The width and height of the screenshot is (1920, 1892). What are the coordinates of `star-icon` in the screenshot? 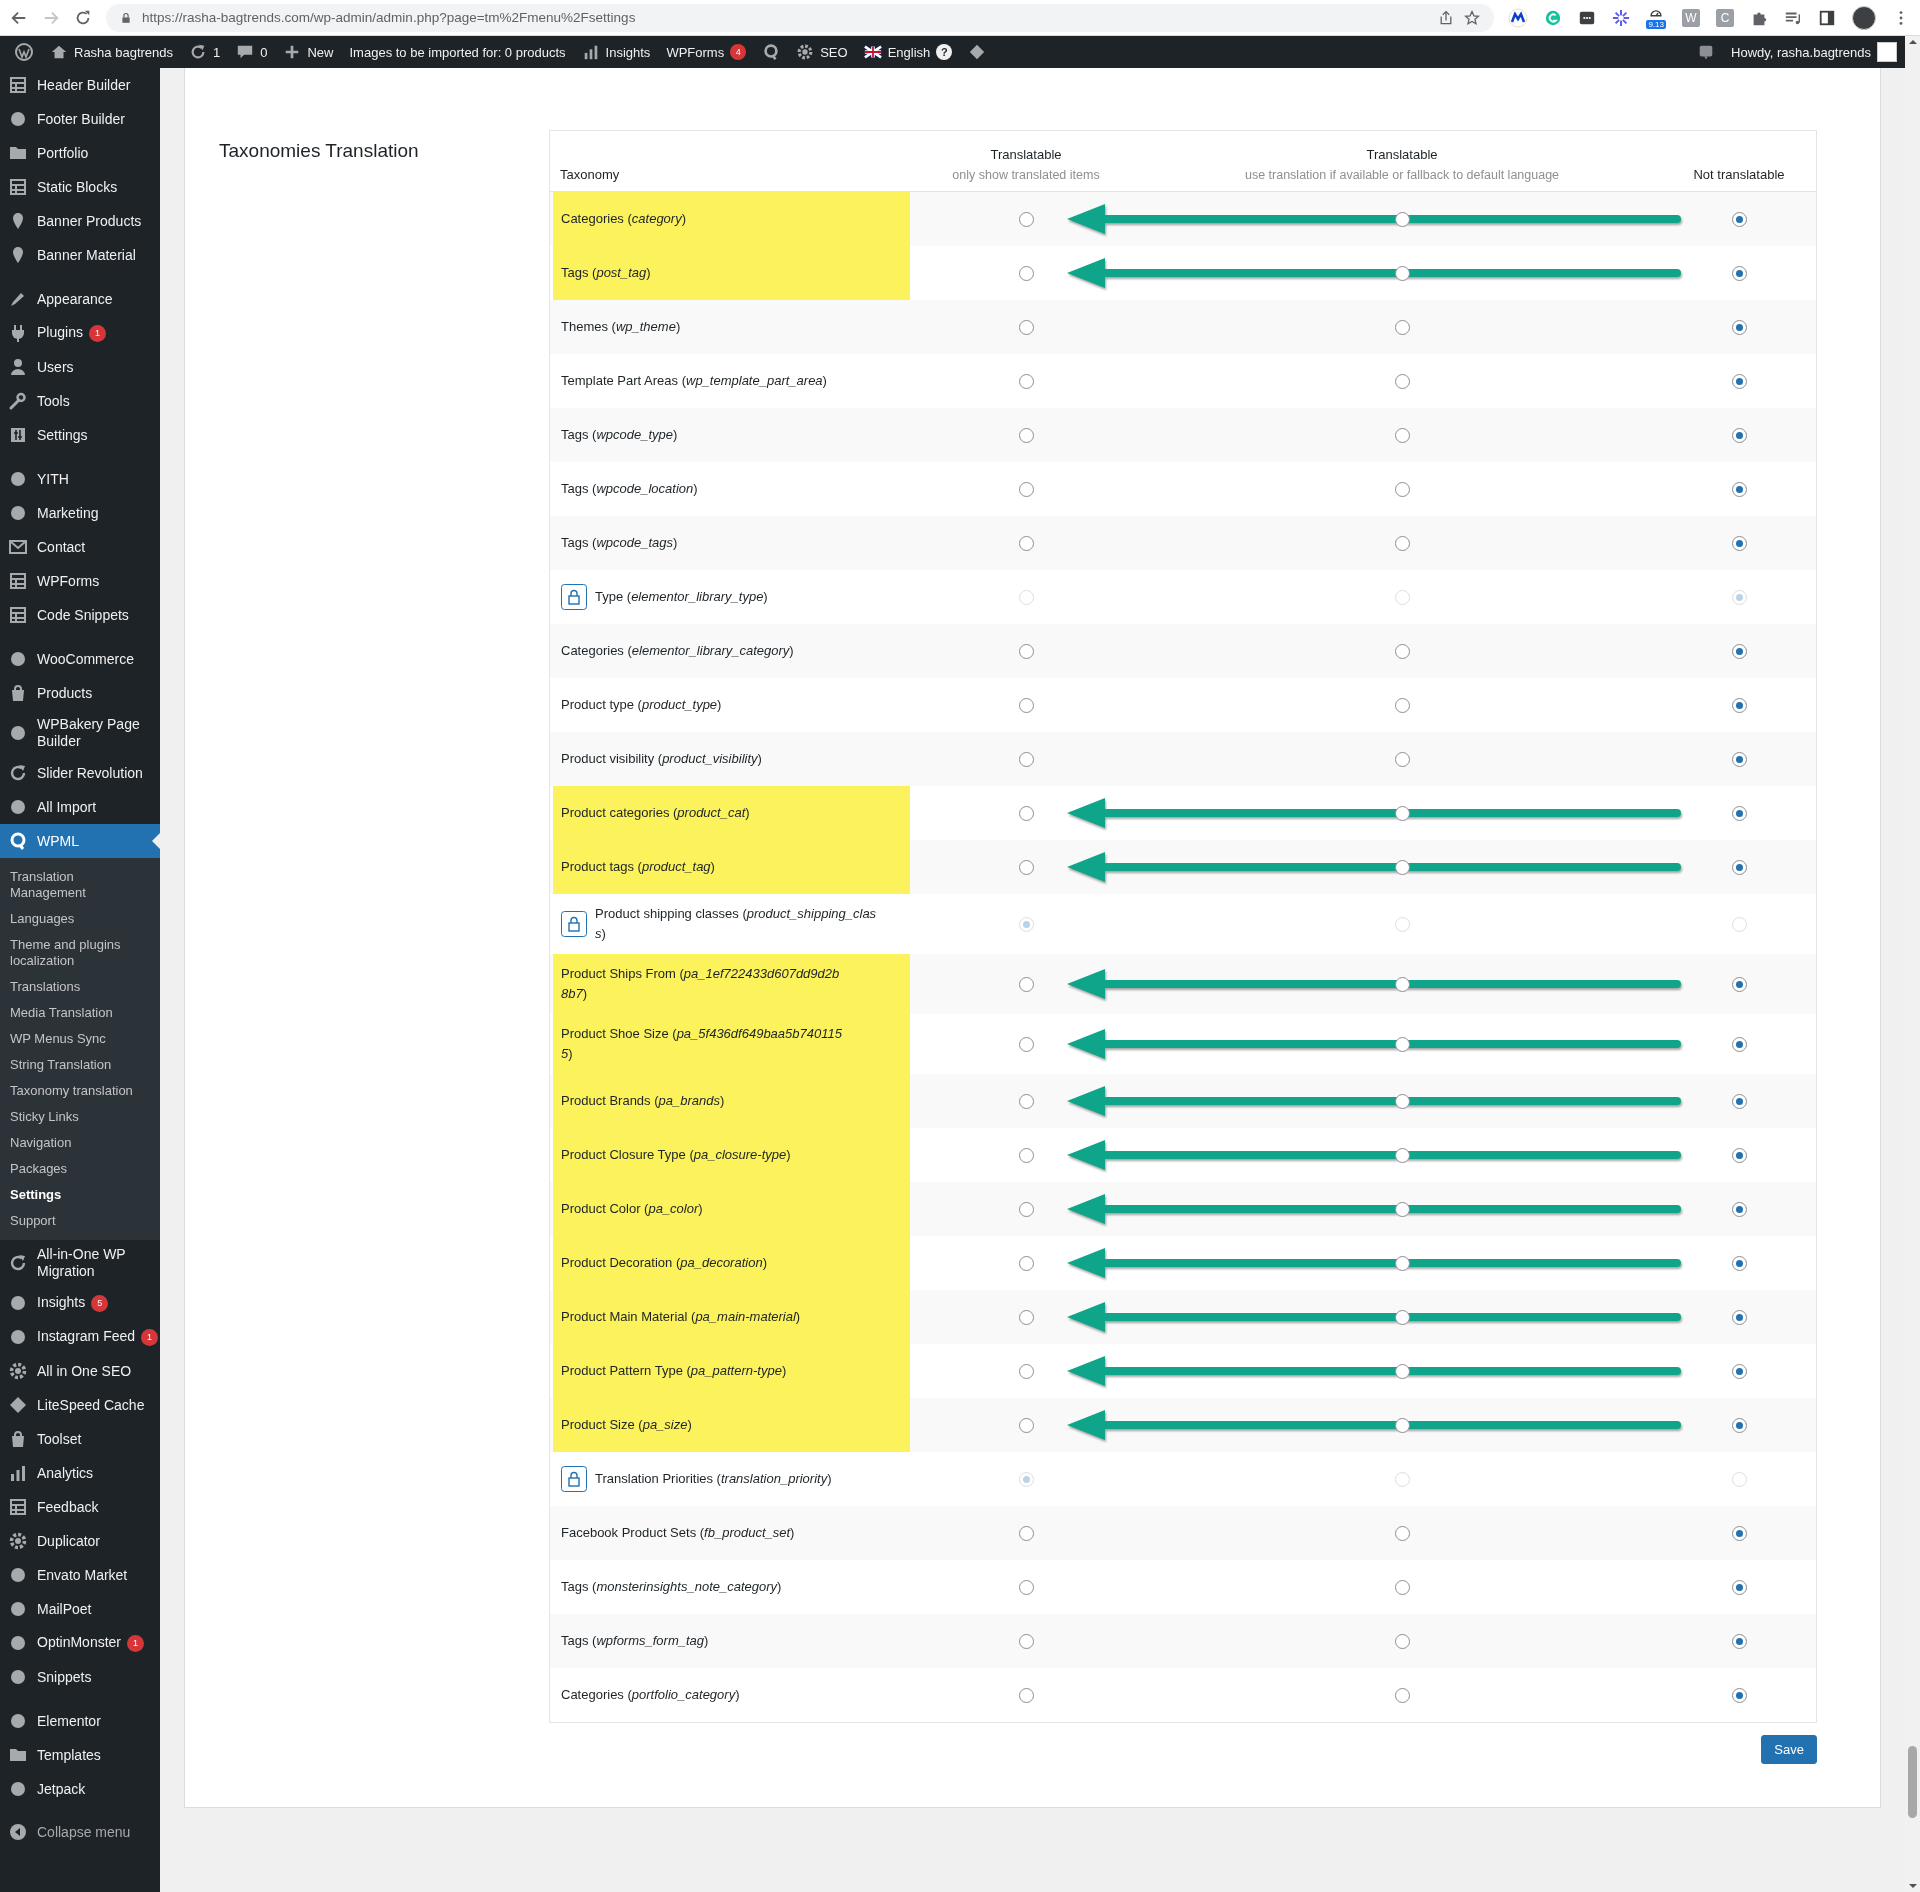 It's located at (1472, 17).